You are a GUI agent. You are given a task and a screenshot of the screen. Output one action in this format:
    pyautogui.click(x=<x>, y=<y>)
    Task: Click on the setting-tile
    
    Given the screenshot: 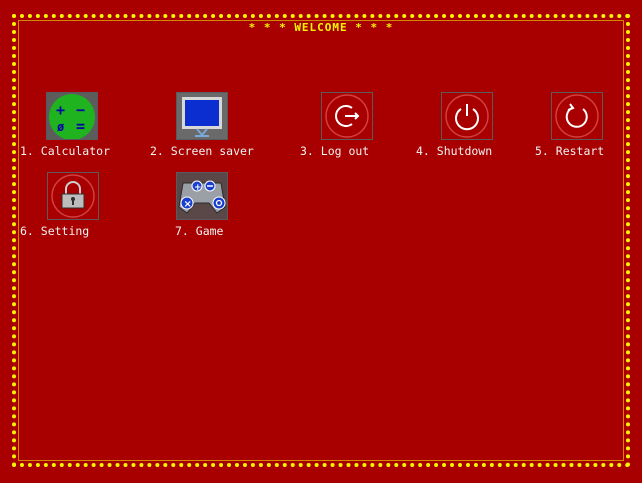 What is the action you would take?
    pyautogui.click(x=73, y=196)
    